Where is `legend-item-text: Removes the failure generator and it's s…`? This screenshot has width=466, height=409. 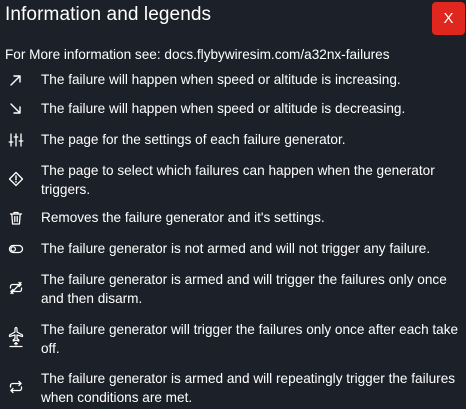
legend-item-text: Removes the failure generator and it's s… is located at coordinates (183, 217).